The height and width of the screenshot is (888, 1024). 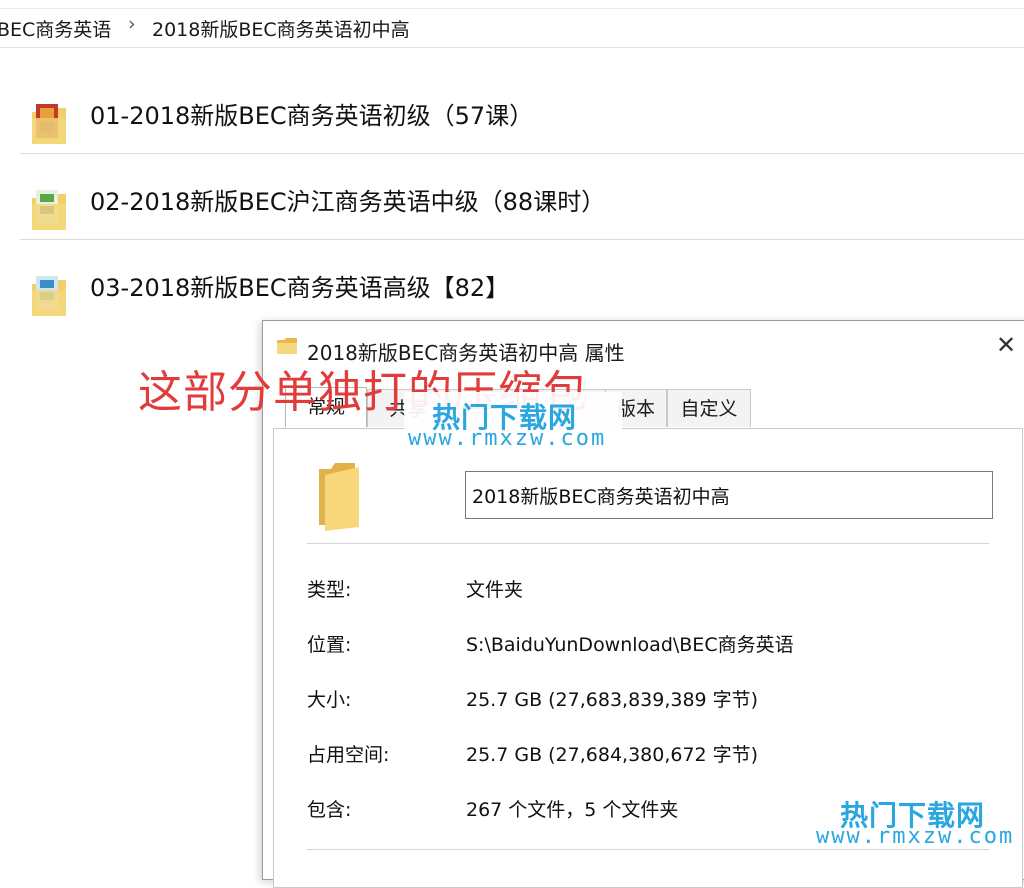 I want to click on breadcrumb: BEC商务英语 › 2018新版BEC商务英语初中高, so click(x=512, y=24).